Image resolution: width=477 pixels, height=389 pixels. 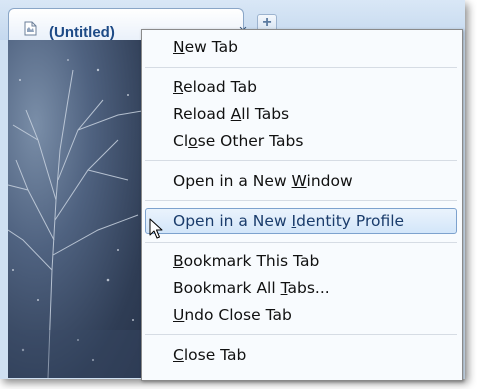 I want to click on menu-item-reload-tab: Reload Tab, so click(x=215, y=87).